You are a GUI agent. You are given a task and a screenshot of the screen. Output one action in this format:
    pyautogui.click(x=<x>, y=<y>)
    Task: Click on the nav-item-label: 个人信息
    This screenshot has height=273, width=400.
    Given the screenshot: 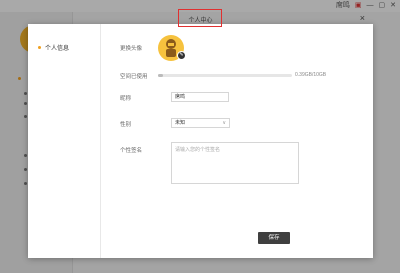 What is the action you would take?
    pyautogui.click(x=57, y=49)
    